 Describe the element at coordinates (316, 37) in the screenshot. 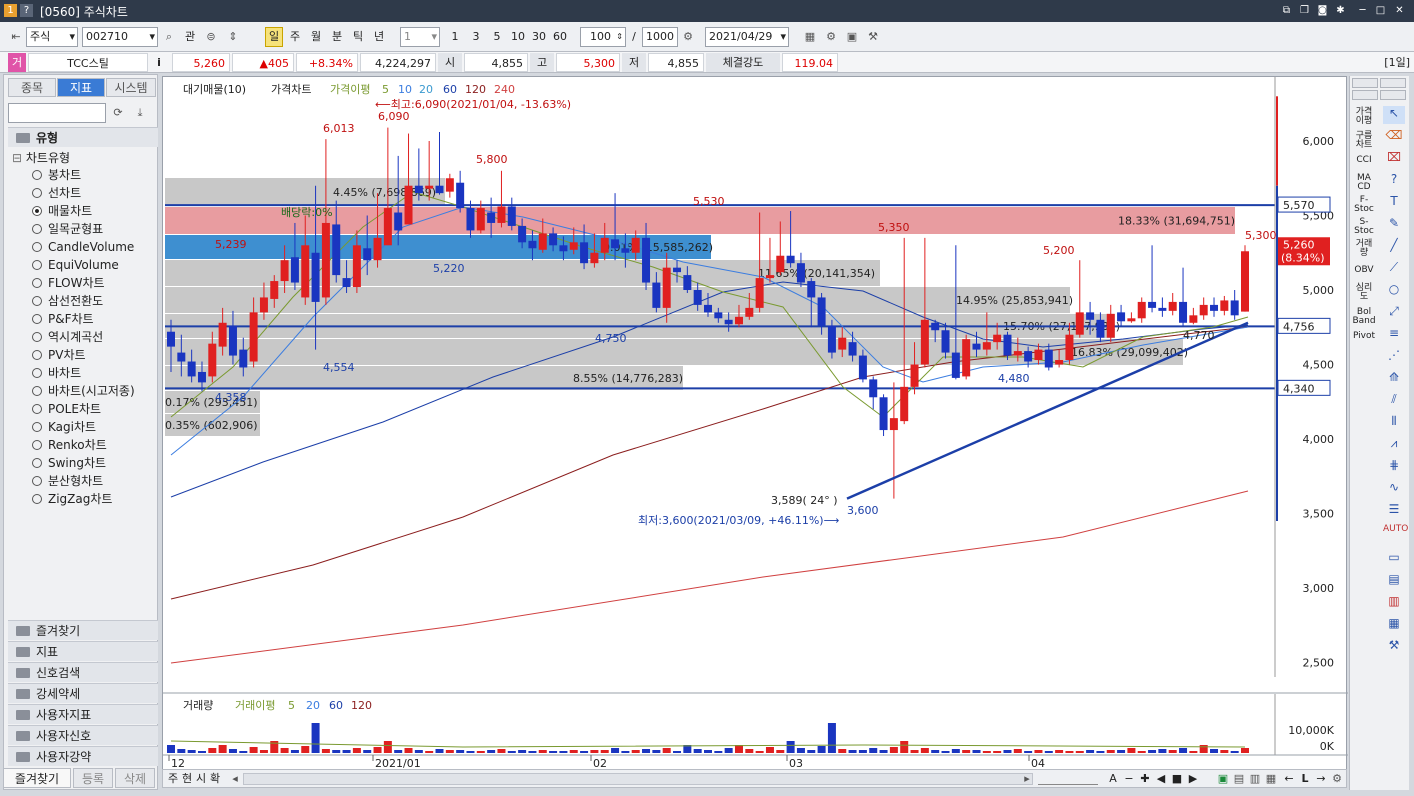

I see `period-month-button: 월` at that location.